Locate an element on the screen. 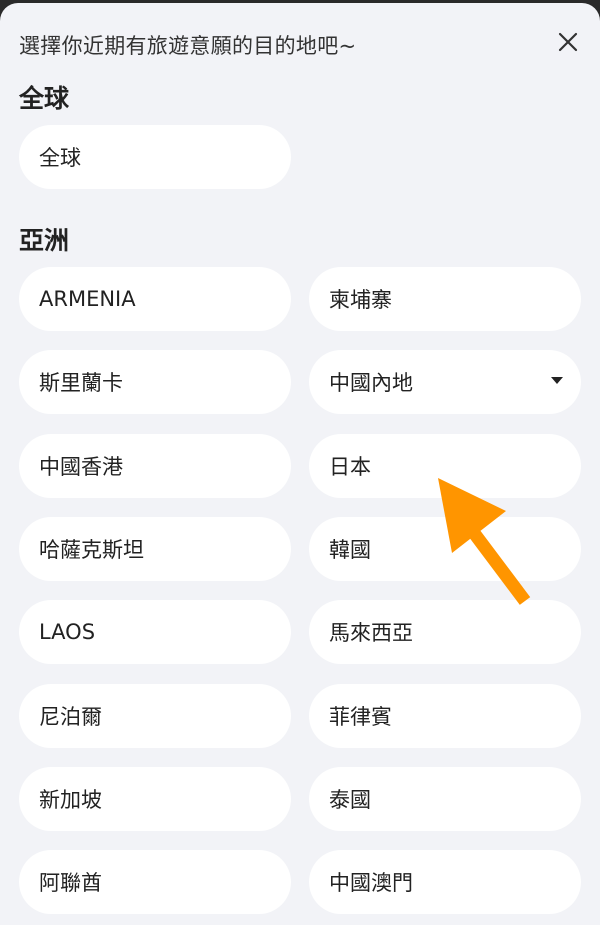 The width and height of the screenshot is (600, 925). section-title-asia: 亞洲 is located at coordinates (44, 240).